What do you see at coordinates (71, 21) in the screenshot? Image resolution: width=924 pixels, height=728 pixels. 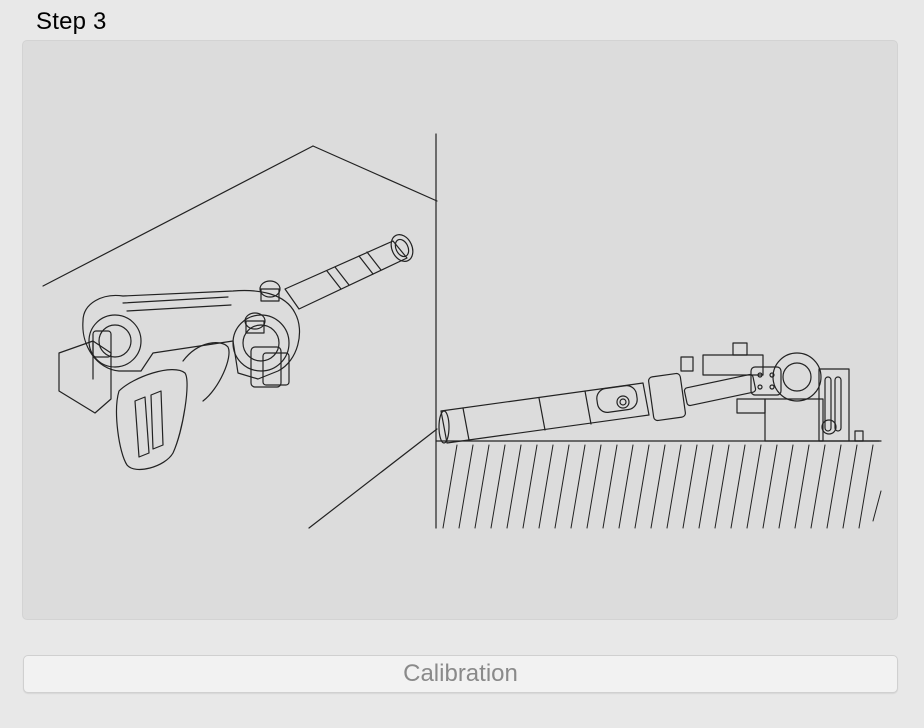 I see `step-title: Step 3` at bounding box center [71, 21].